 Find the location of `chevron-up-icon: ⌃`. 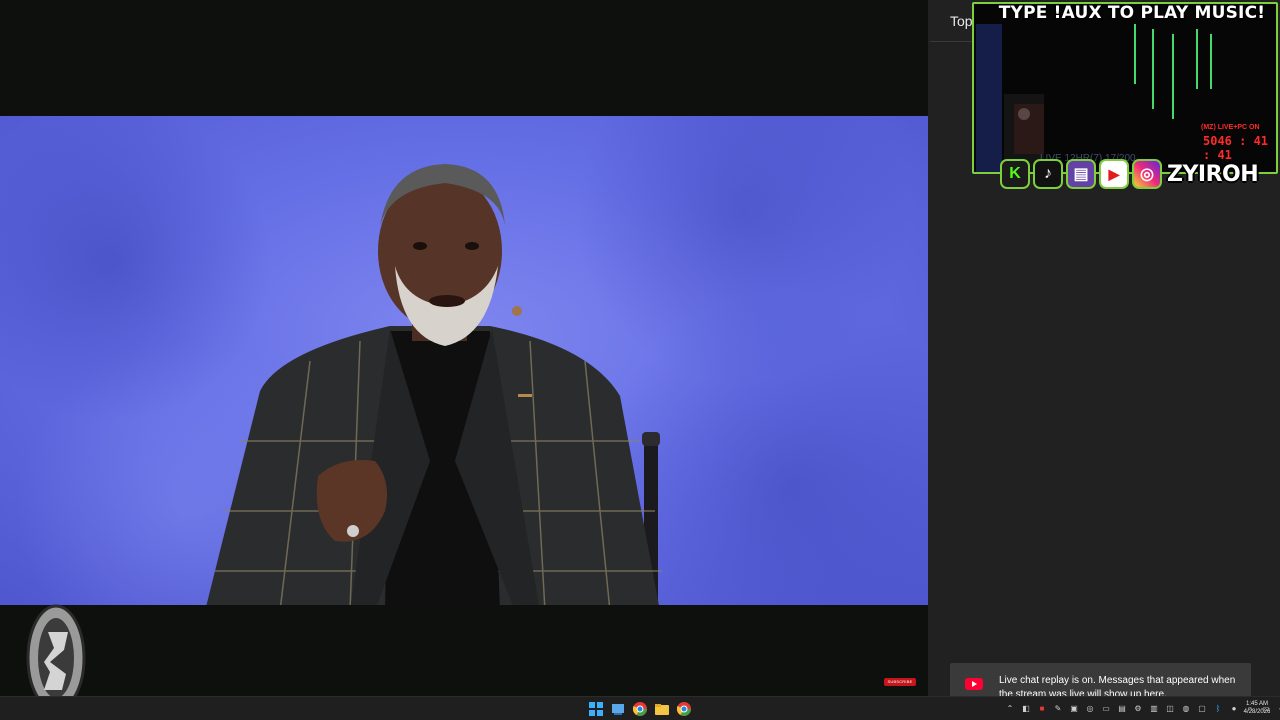

chevron-up-icon: ⌃ is located at coordinates (1010, 708).